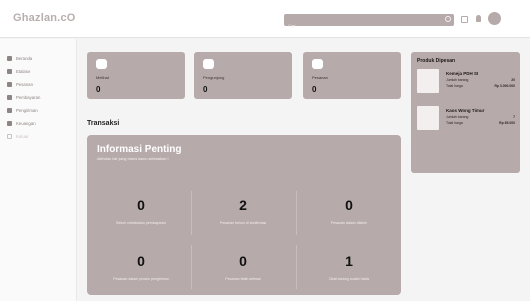 The image size is (530, 301). I want to click on total-row: Total harga Rp 3.000.000, so click(480, 86).